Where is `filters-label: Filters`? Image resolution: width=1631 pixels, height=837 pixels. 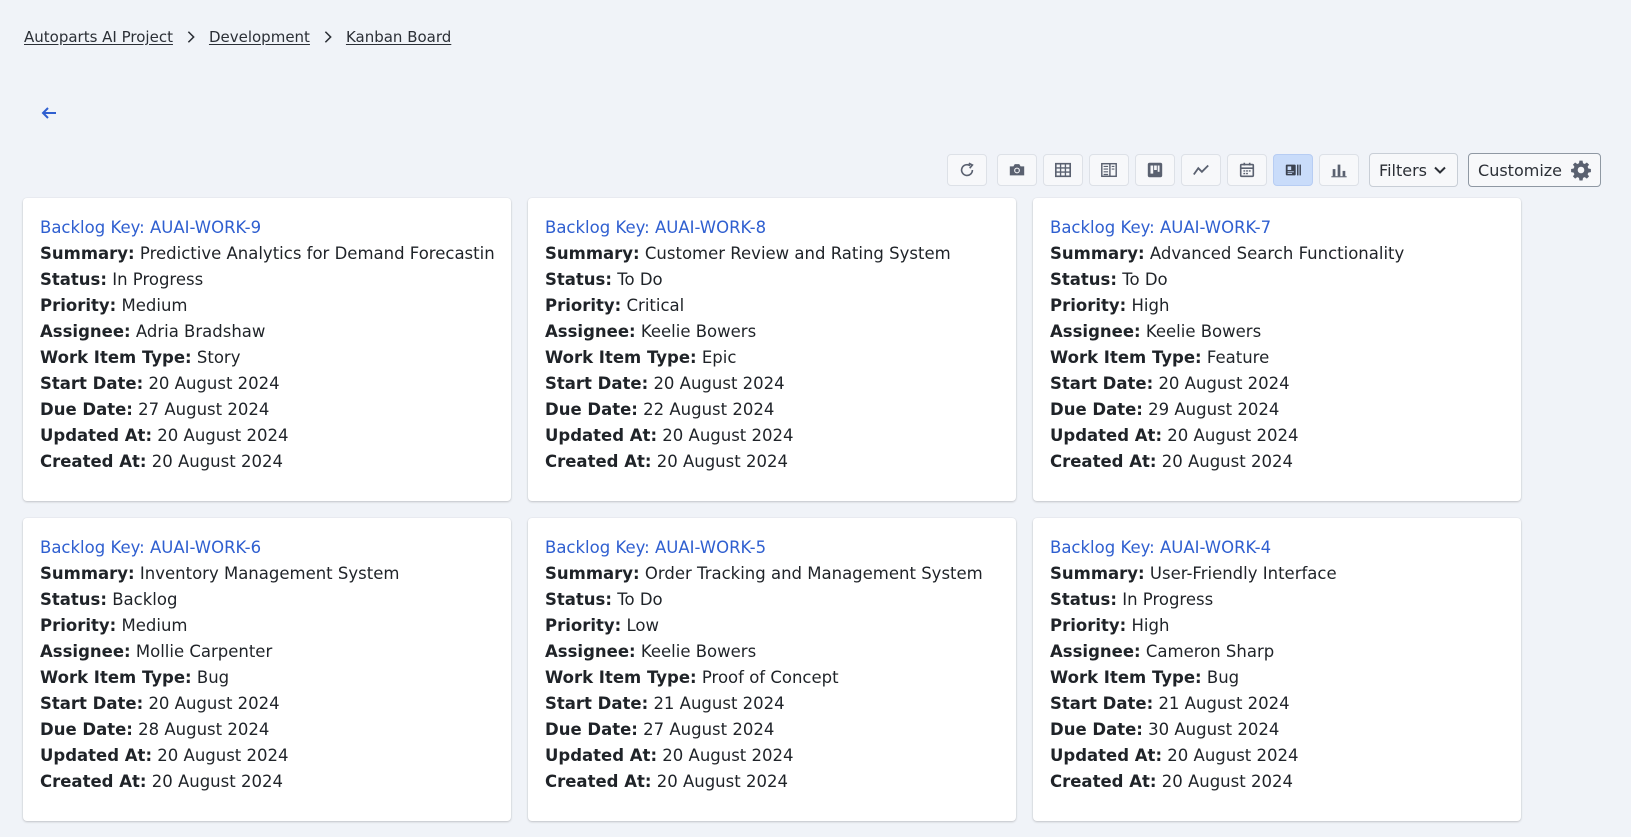 filters-label: Filters is located at coordinates (1403, 170).